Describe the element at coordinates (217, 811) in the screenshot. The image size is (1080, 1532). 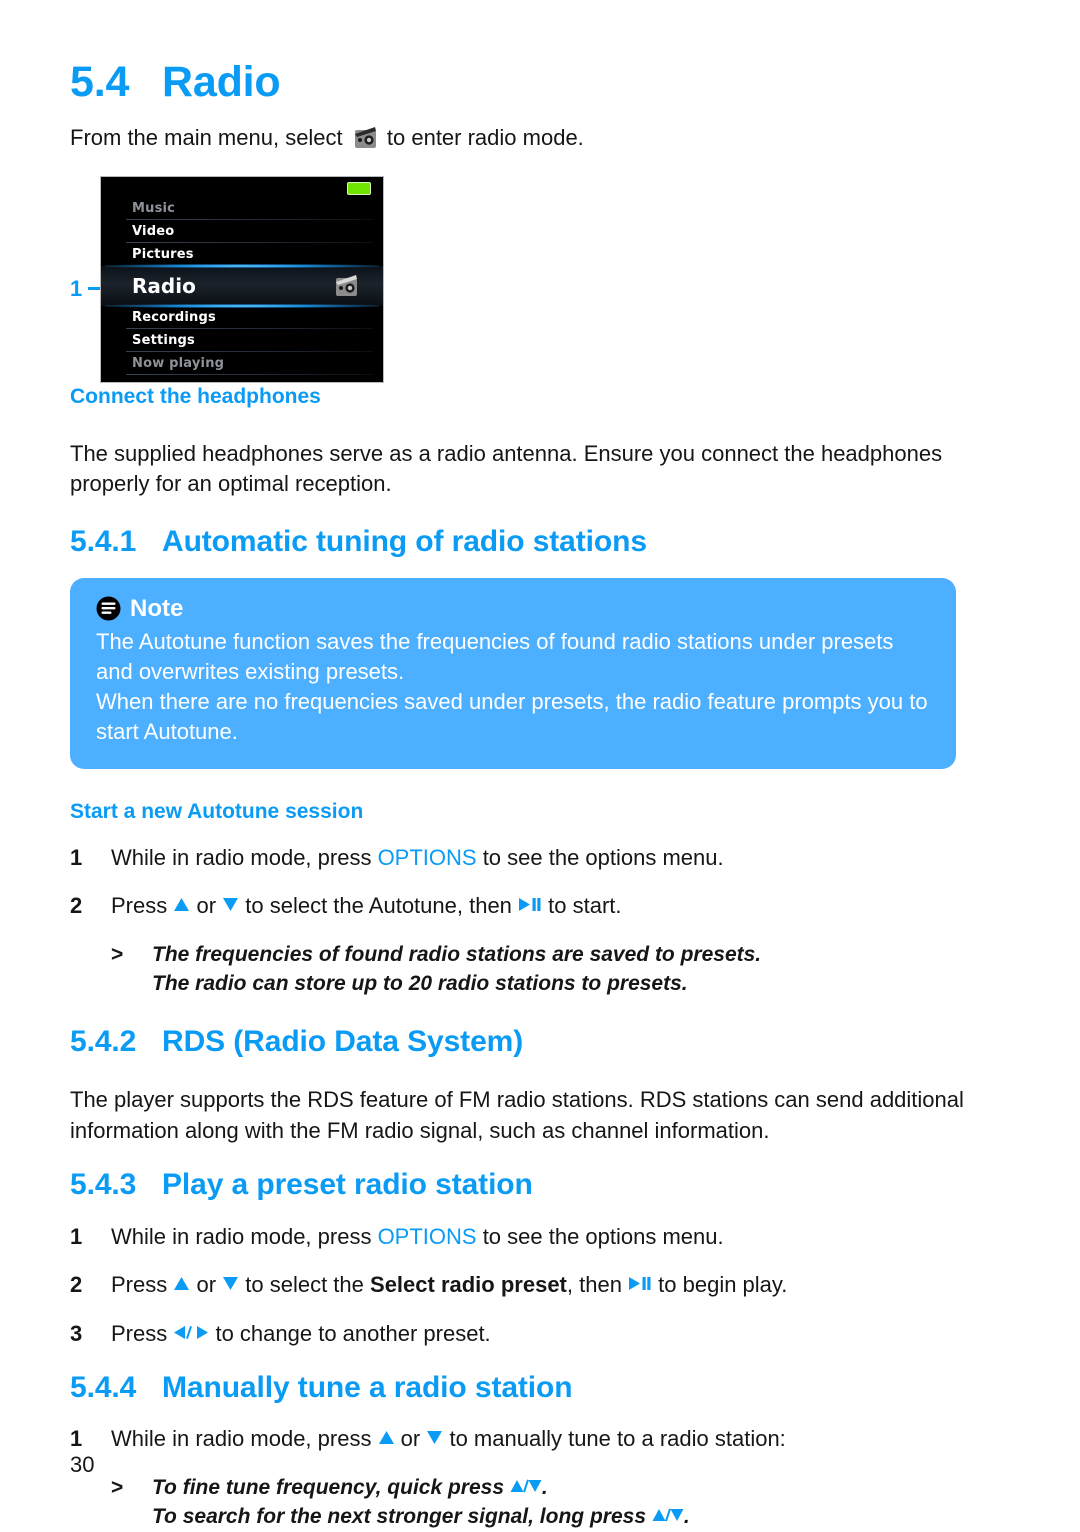
I see `subheading-start-autotune-session: Start a new Autotune session` at that location.